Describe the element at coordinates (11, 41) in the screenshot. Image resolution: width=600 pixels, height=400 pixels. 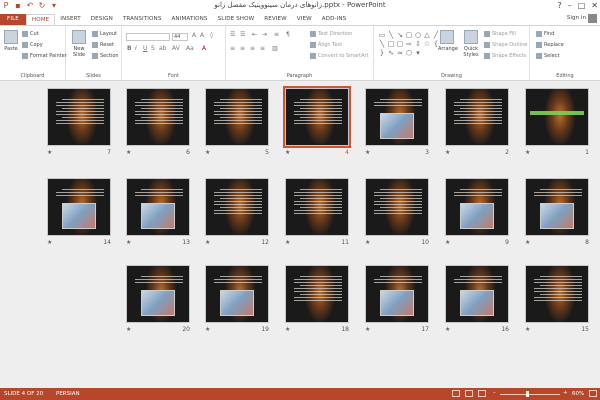
I see `paste-button: Paste` at that location.